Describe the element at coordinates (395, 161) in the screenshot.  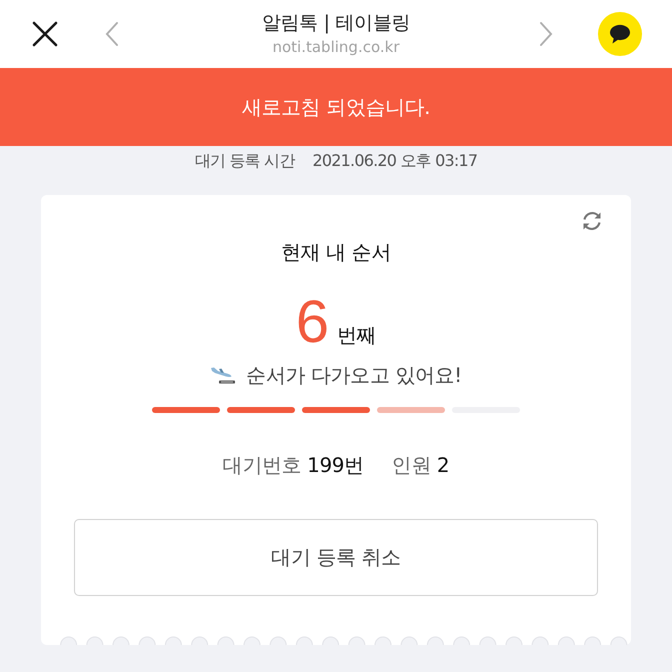
I see `registration-time-value: 2021.06.20 오후 03:17` at that location.